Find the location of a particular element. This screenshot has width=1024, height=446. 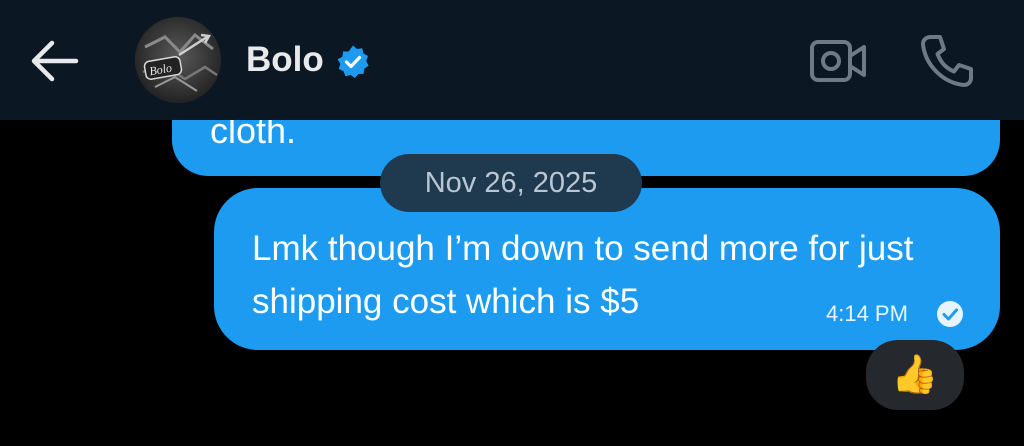

date-divider: Nov 26, 2025 is located at coordinates (511, 183).